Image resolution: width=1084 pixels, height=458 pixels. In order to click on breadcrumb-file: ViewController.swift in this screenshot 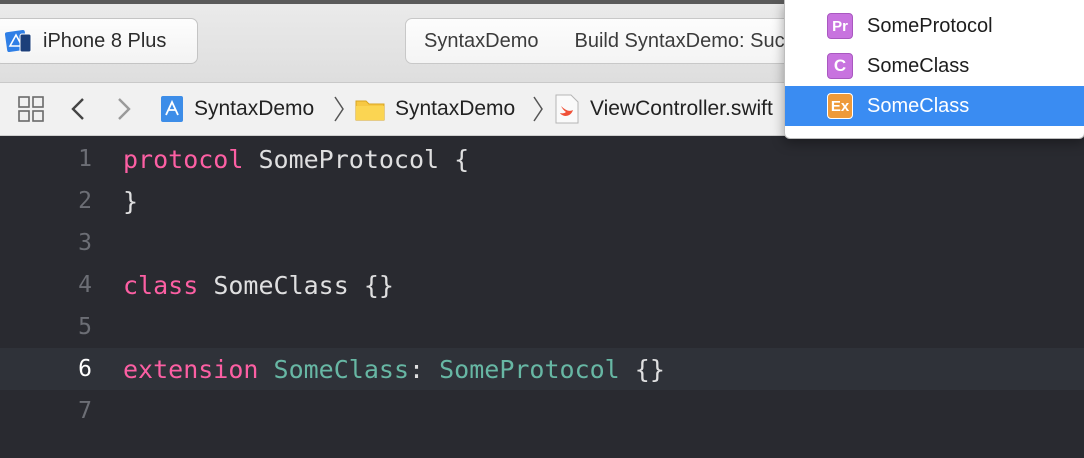, I will do `click(663, 109)`.